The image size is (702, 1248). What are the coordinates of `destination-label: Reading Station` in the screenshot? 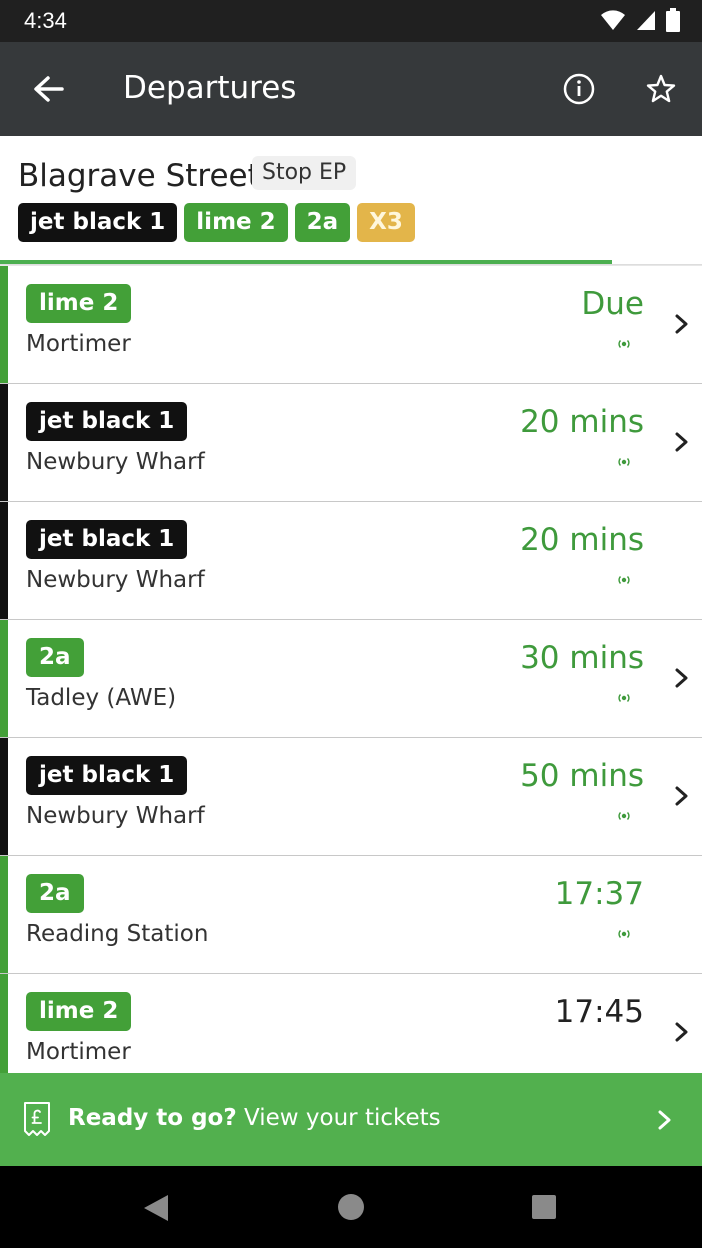 It's located at (117, 934).